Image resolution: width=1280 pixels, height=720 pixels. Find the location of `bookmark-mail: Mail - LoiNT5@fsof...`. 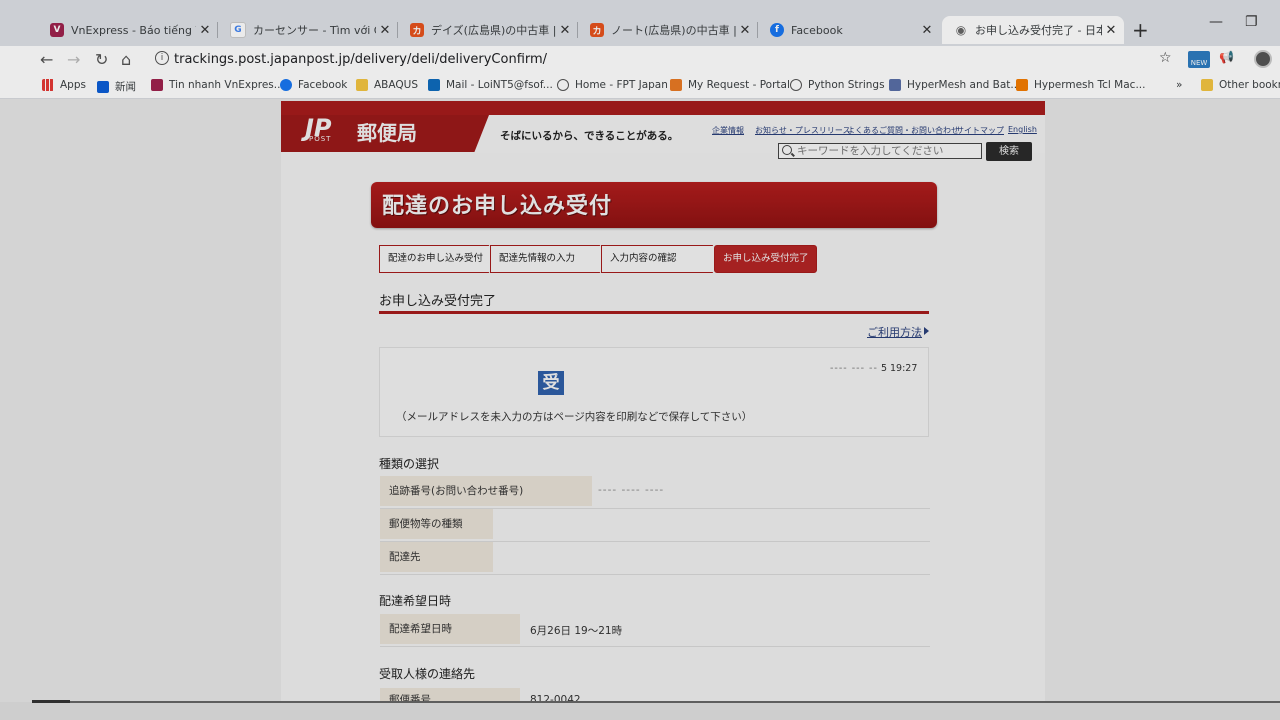

bookmark-mail: Mail - LoiNT5@fsof... is located at coordinates (490, 85).